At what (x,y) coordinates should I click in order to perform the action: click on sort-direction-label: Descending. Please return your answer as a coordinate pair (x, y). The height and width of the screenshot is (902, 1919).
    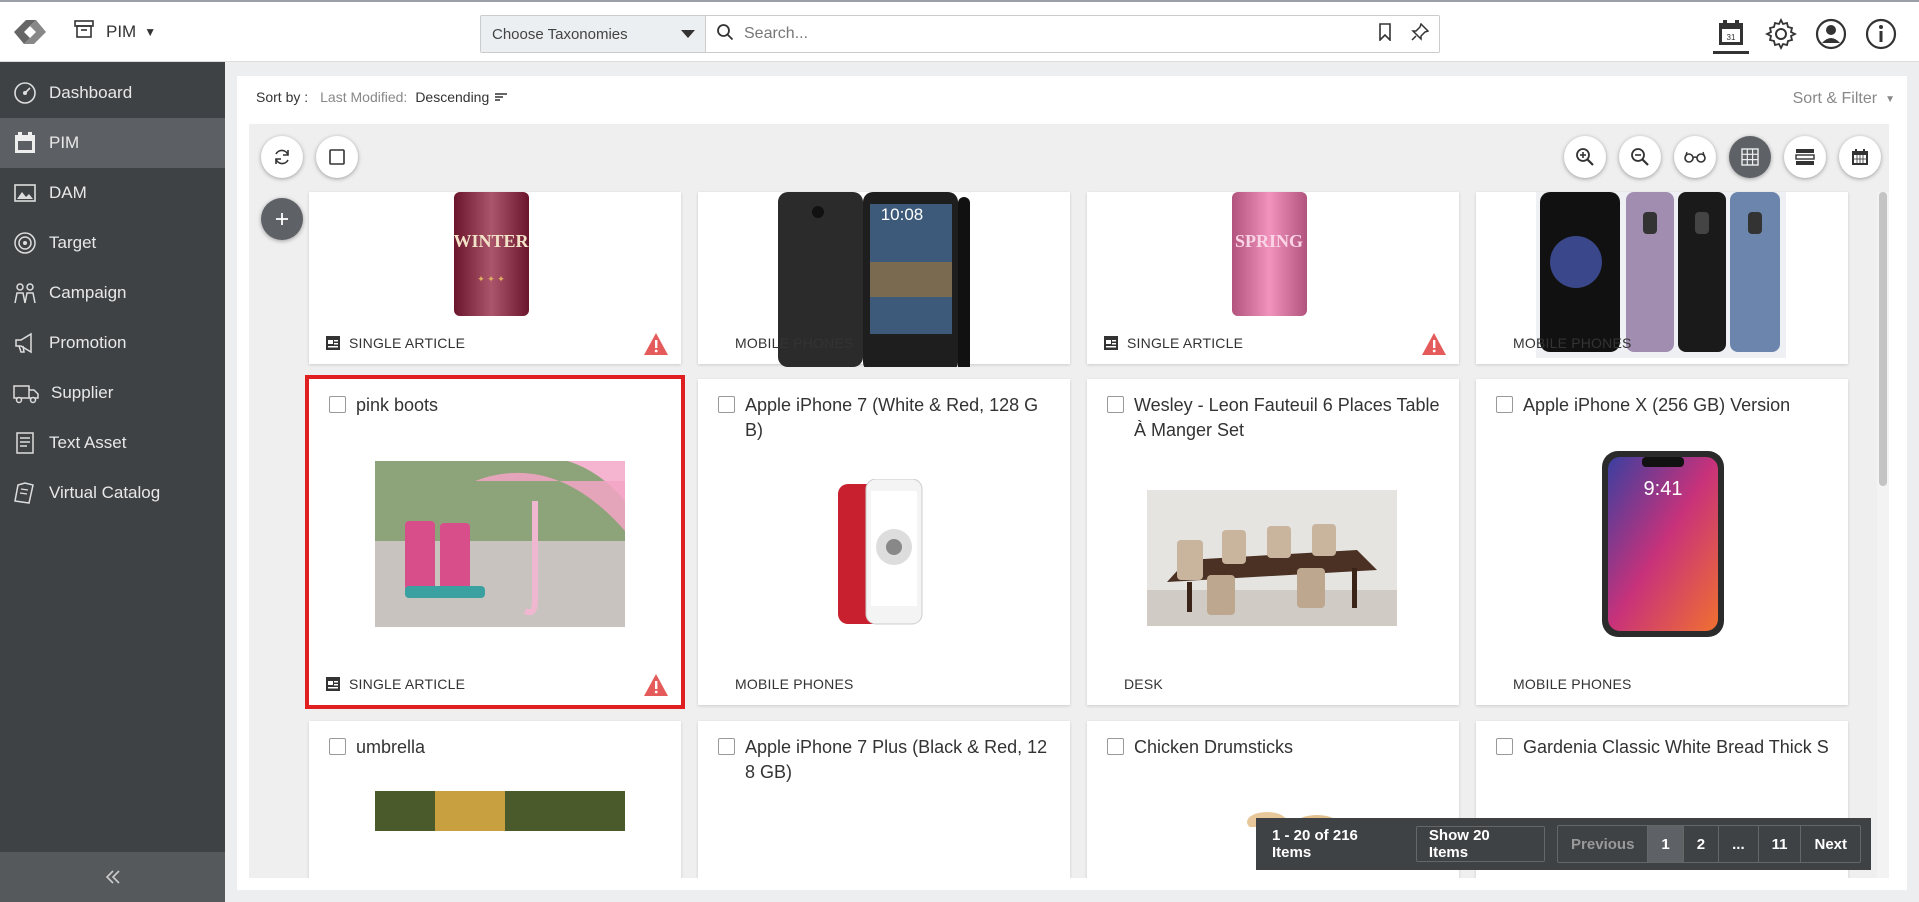
    Looking at the image, I should click on (452, 97).